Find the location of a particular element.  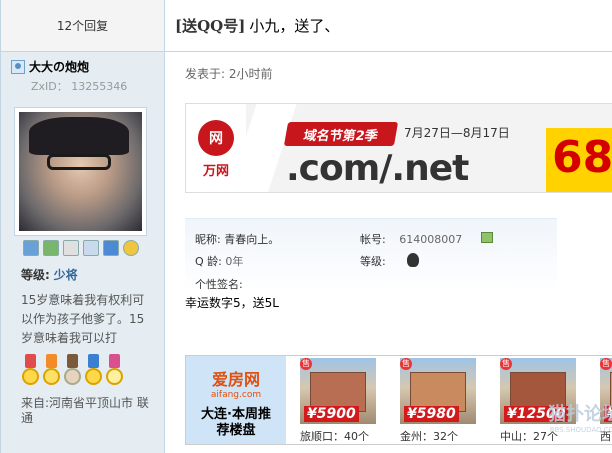

profile-grade: 等级: is located at coordinates (373, 261).